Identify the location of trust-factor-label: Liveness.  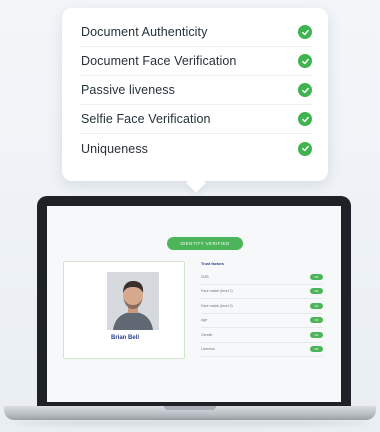
(208, 349).